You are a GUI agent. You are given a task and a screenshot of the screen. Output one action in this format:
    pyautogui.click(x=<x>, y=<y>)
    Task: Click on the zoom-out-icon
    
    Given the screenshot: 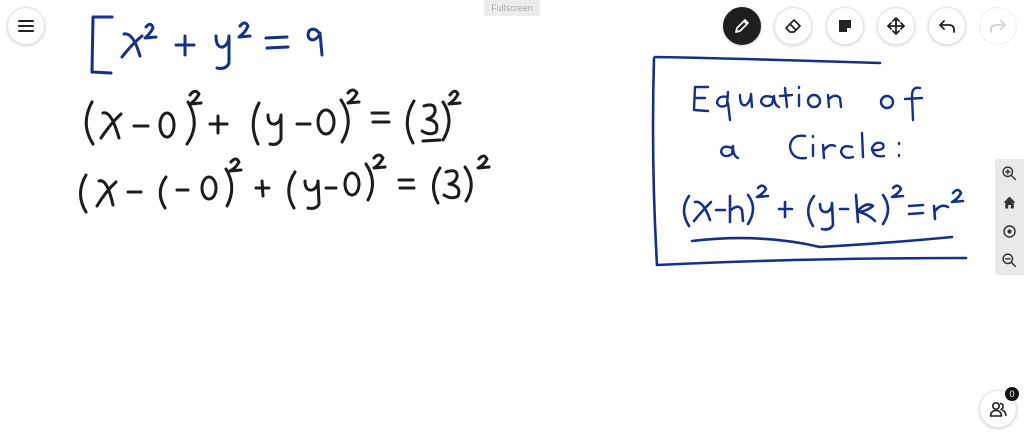 What is the action you would take?
    pyautogui.click(x=1009, y=260)
    